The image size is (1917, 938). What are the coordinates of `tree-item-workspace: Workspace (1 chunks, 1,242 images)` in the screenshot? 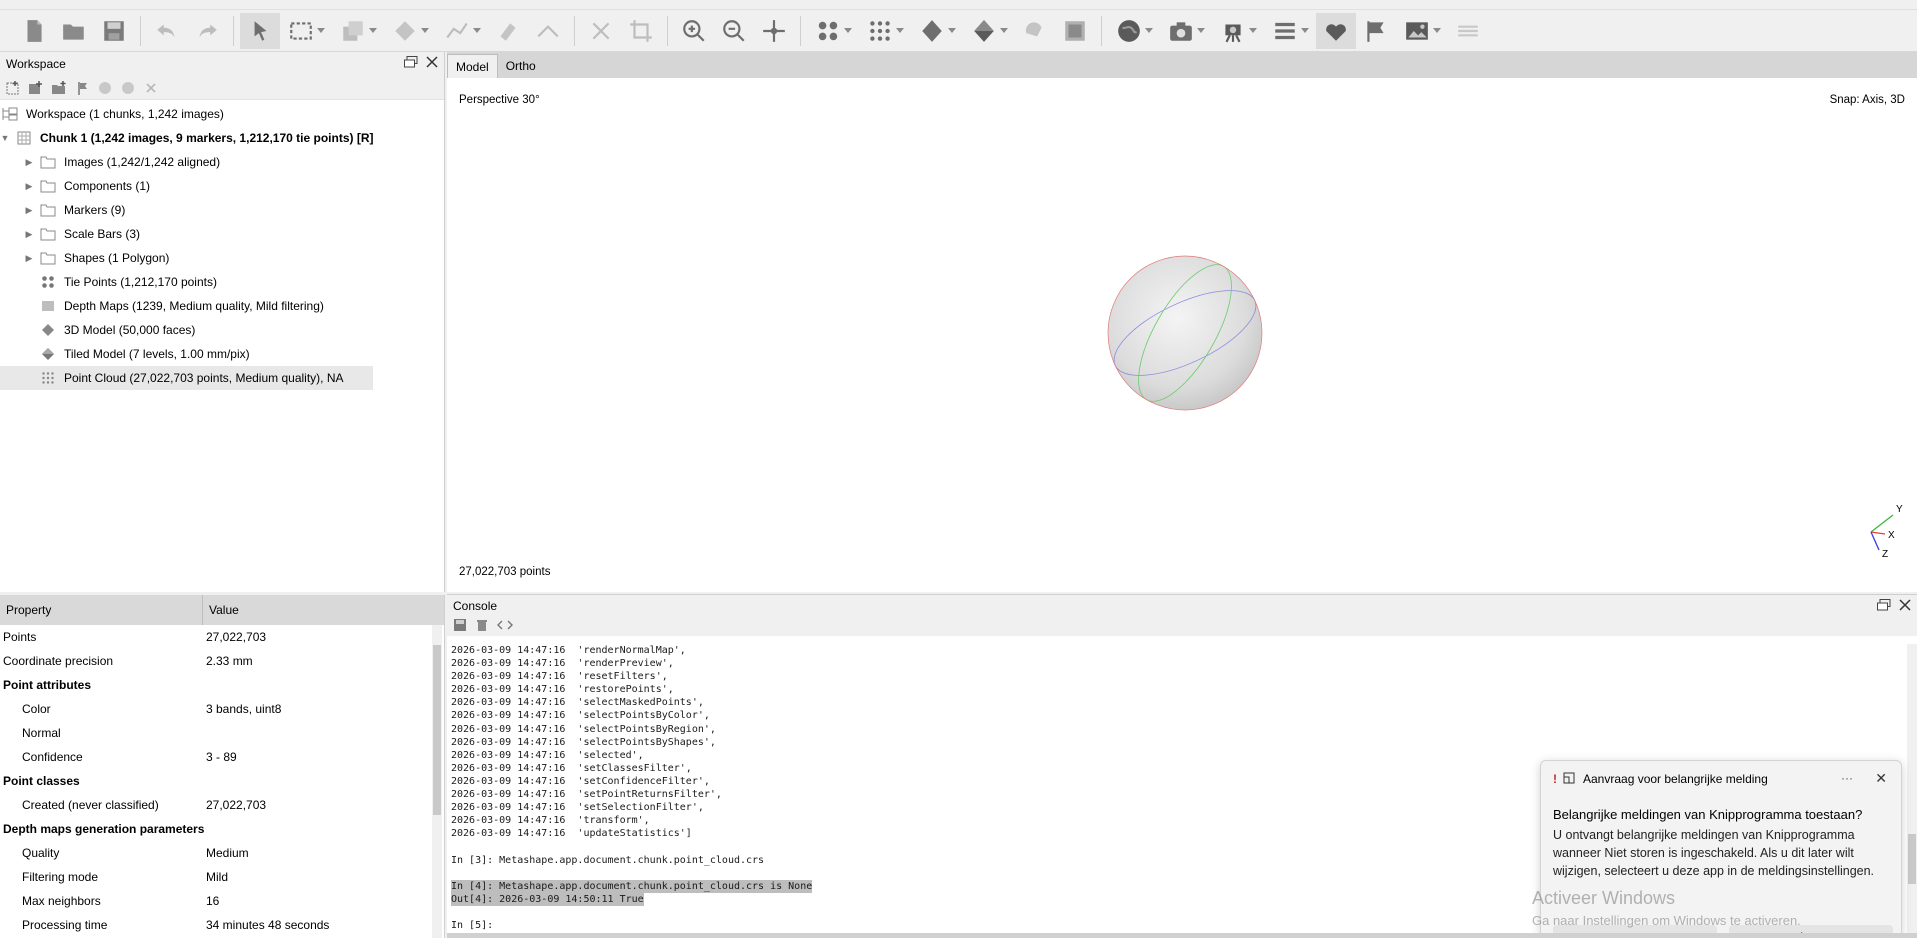 It's located at (222, 114).